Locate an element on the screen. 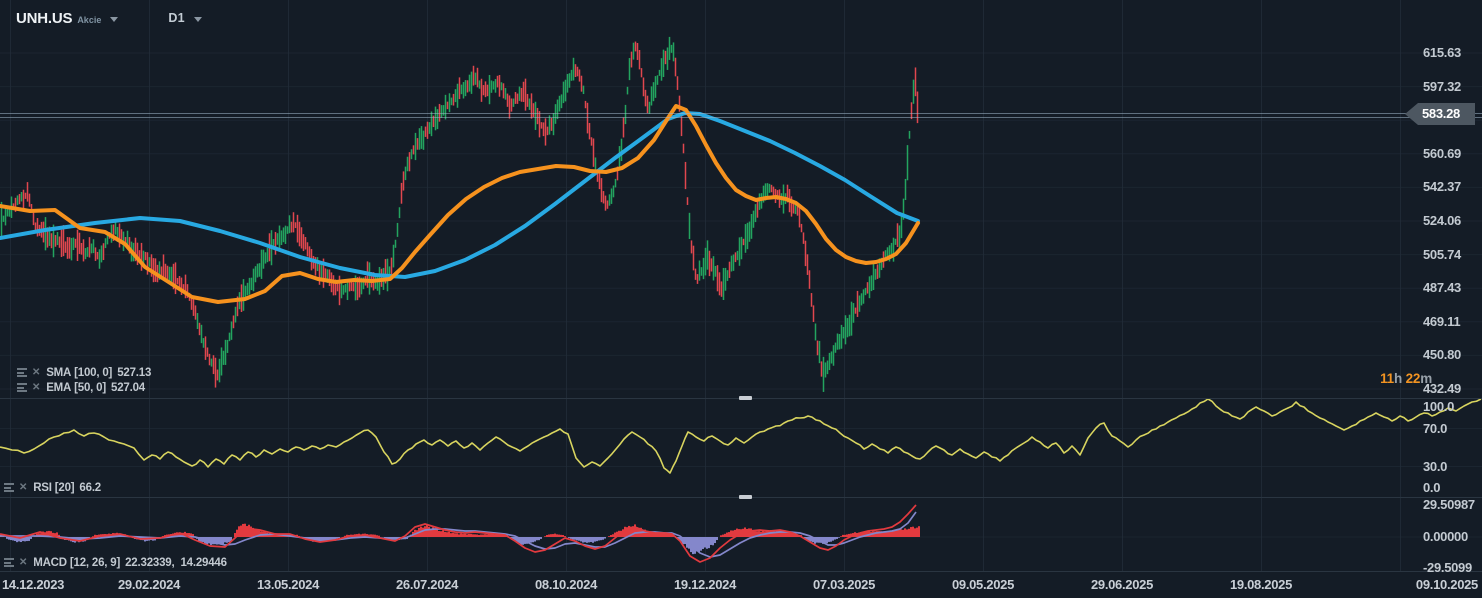 This screenshot has width=1482, height=598. price-axis-label: 487.43 is located at coordinates (1442, 288).